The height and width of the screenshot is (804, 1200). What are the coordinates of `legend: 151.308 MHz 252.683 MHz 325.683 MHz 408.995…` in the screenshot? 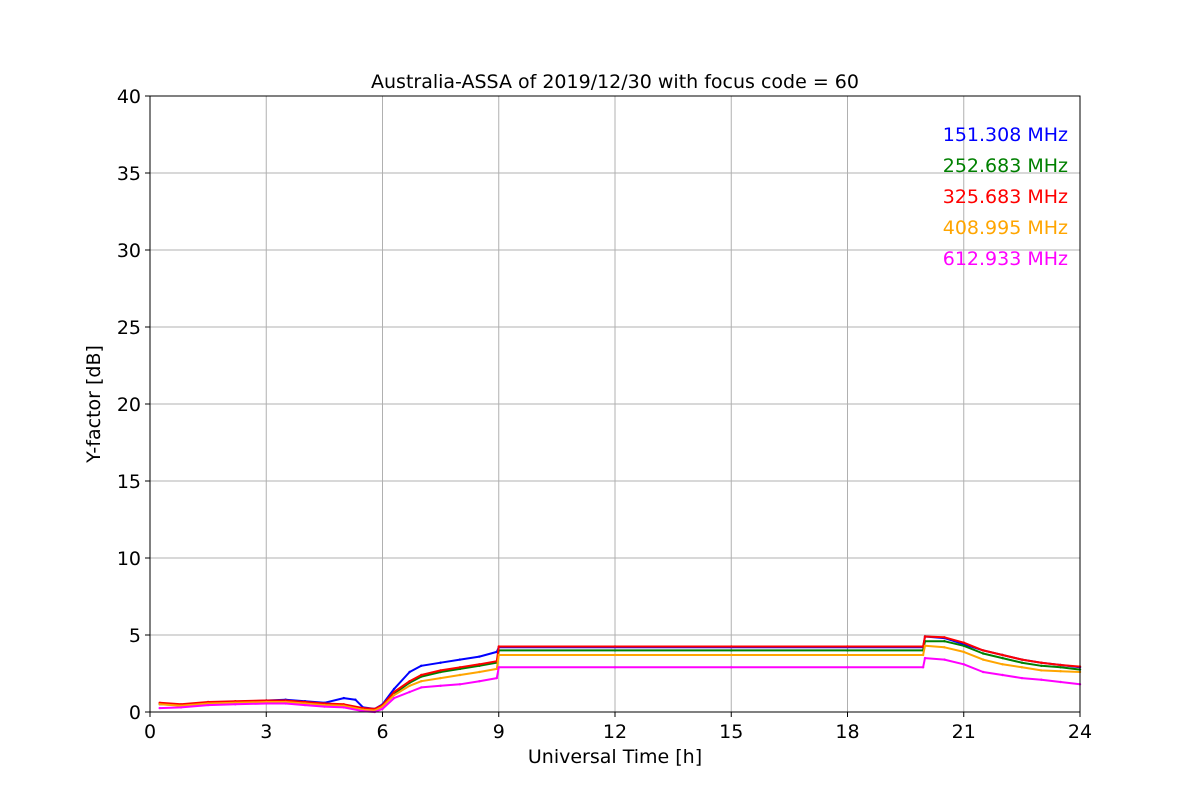 It's located at (1005, 197).